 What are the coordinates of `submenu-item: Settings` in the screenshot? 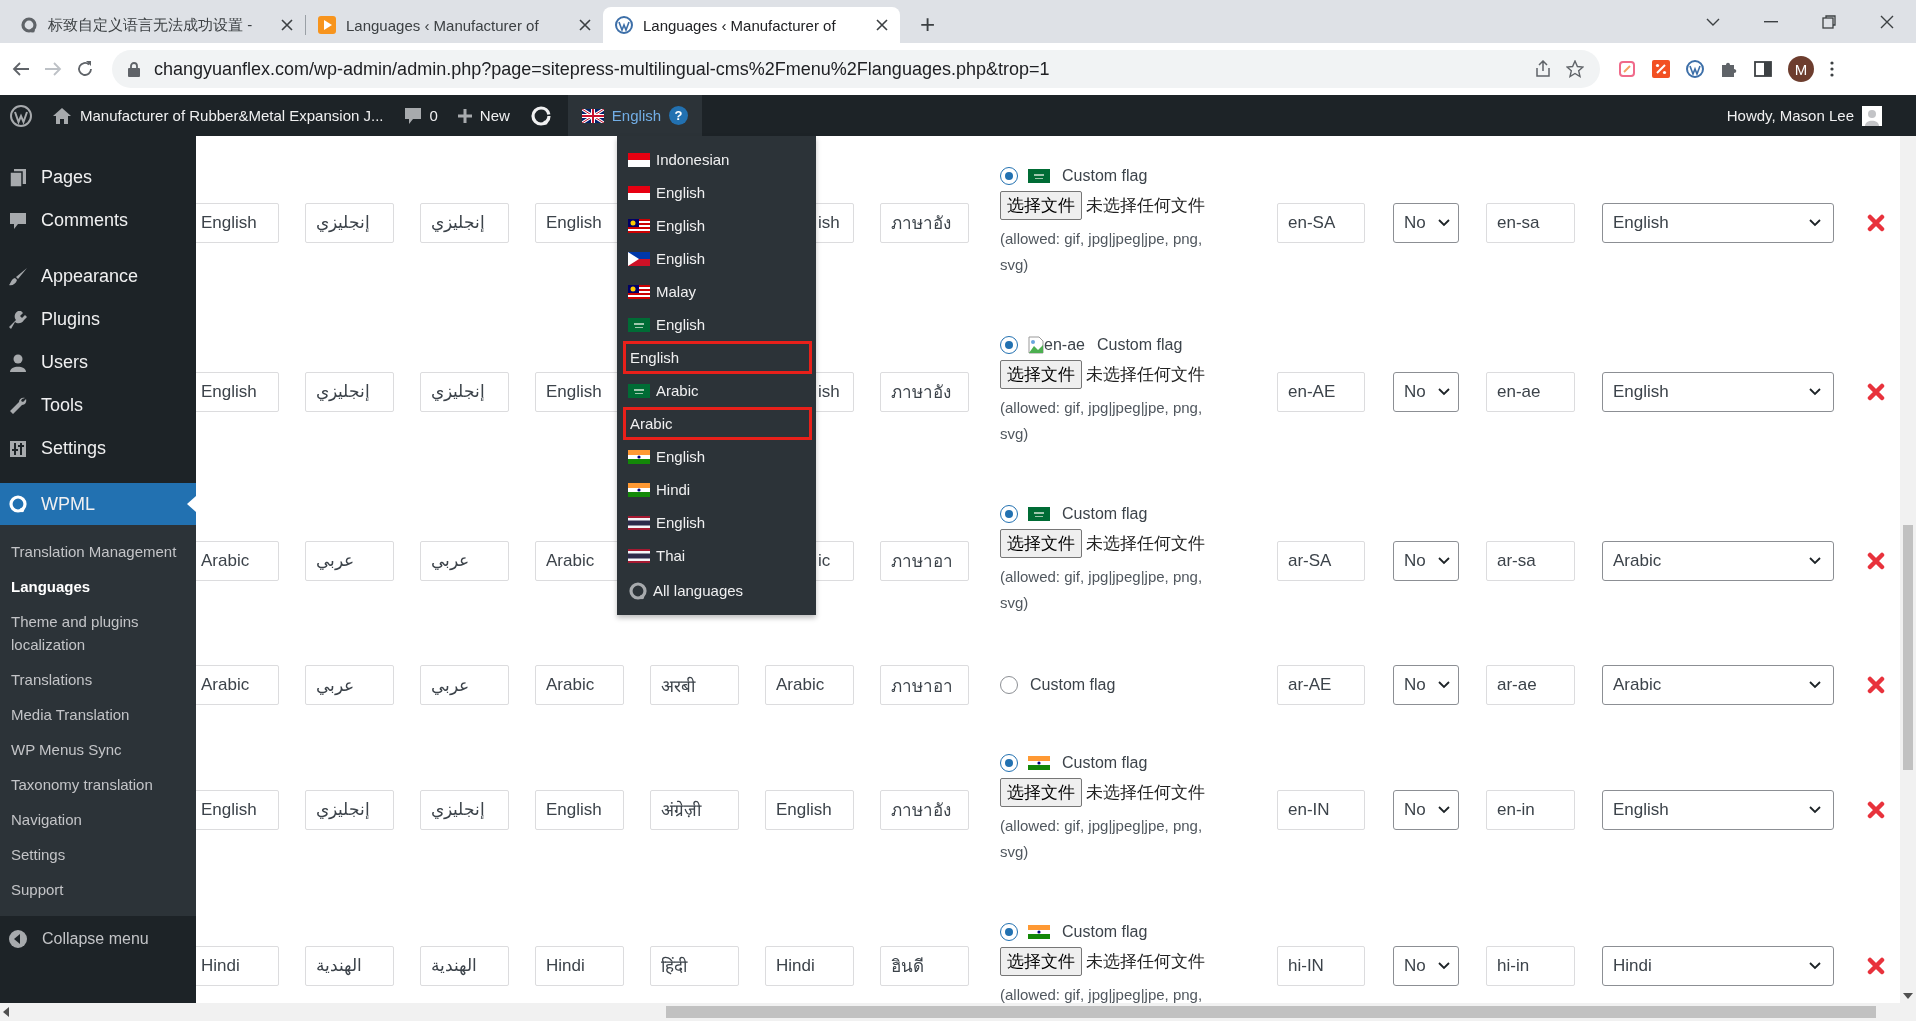 It's located at (98, 854).